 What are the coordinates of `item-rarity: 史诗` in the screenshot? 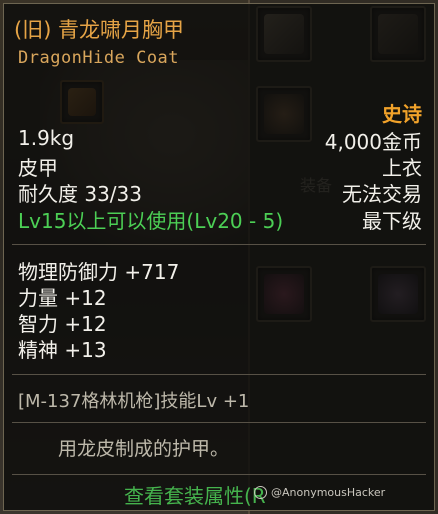 It's located at (402, 114).